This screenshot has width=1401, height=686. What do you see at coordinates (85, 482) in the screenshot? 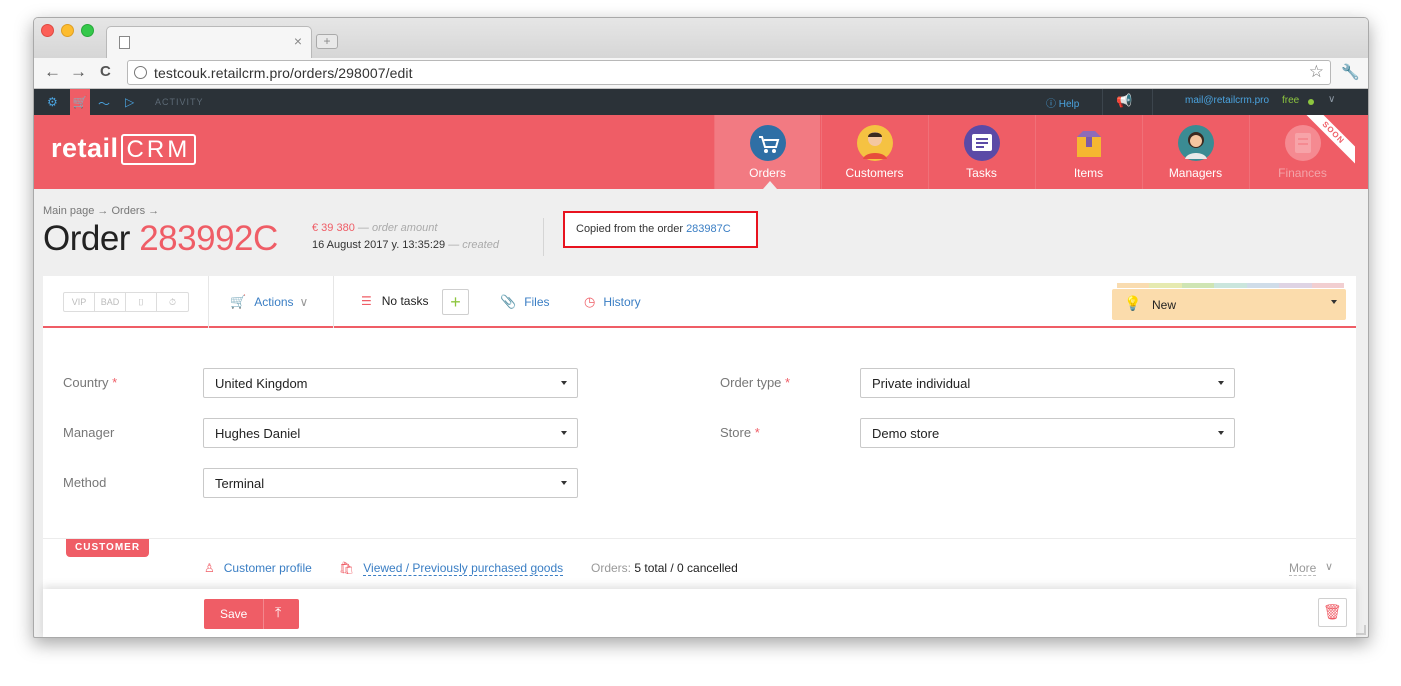
I see `method-label: Method` at bounding box center [85, 482].